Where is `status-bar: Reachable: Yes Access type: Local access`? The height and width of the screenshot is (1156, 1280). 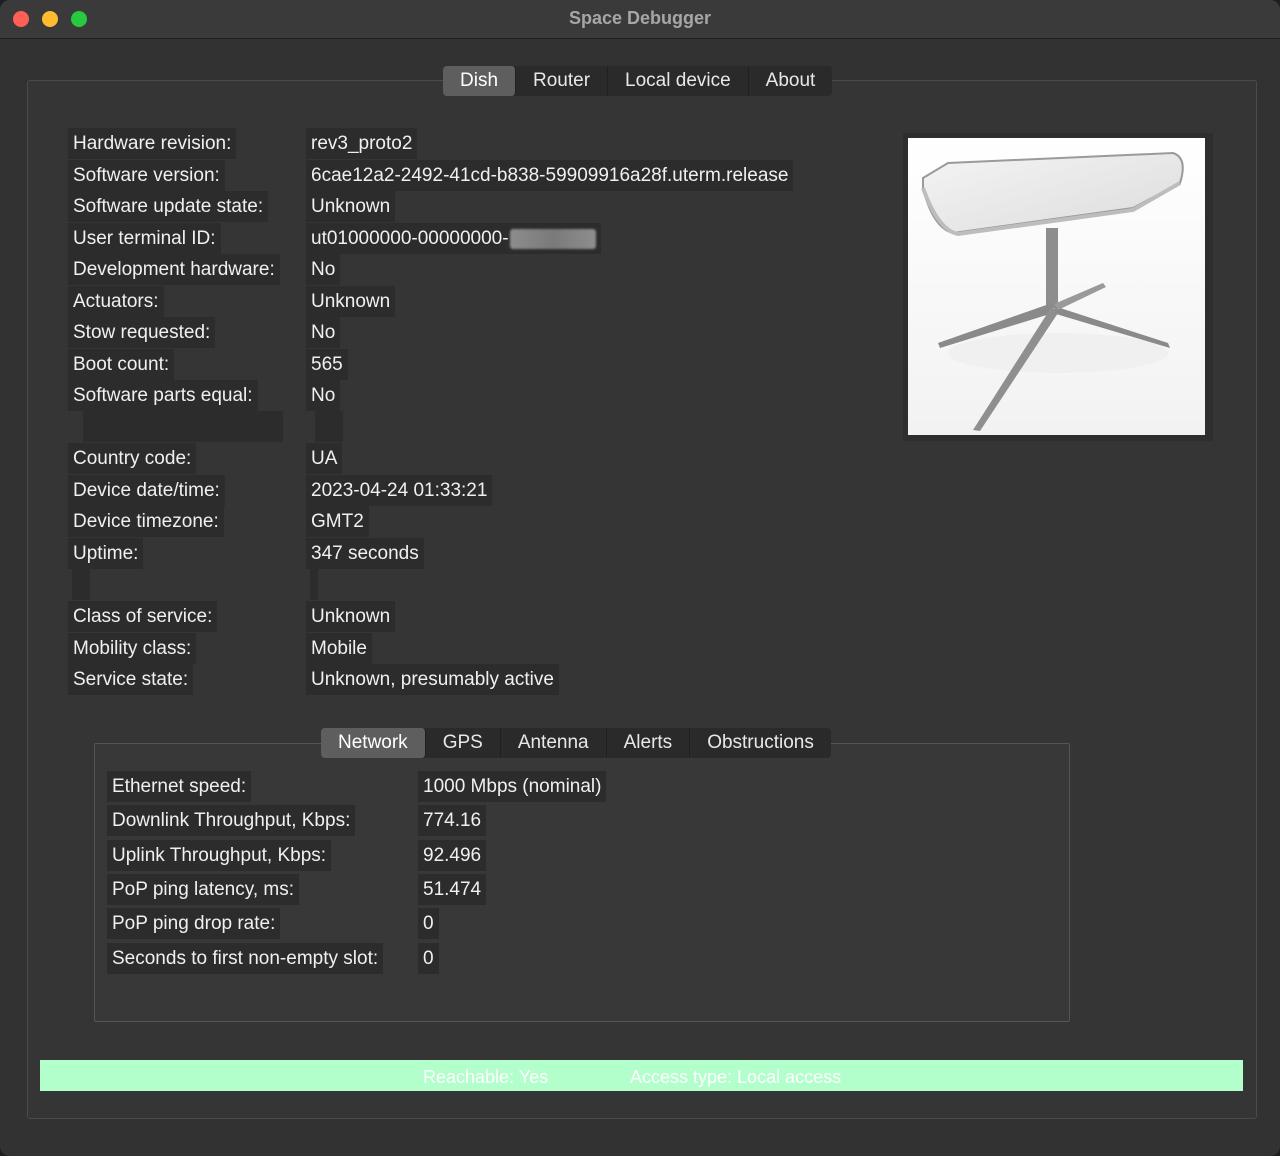
status-bar: Reachable: Yes Access type: Local access is located at coordinates (641, 1075).